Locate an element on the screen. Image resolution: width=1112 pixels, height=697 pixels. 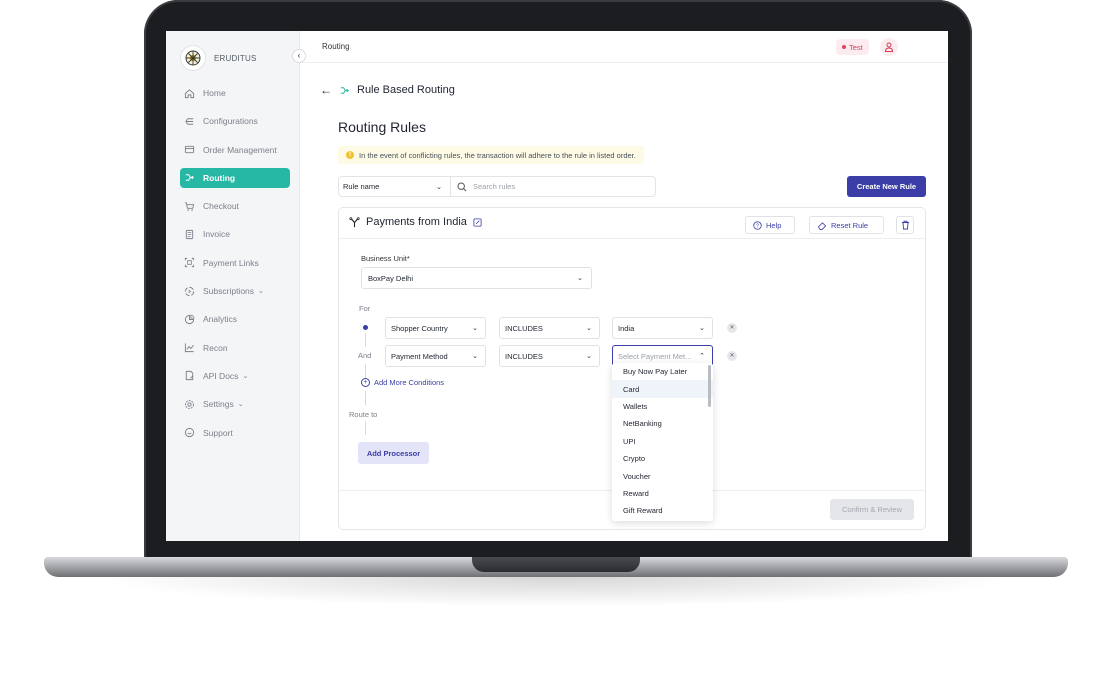
sidebar-item-recon: Recon is located at coordinates (235, 348).